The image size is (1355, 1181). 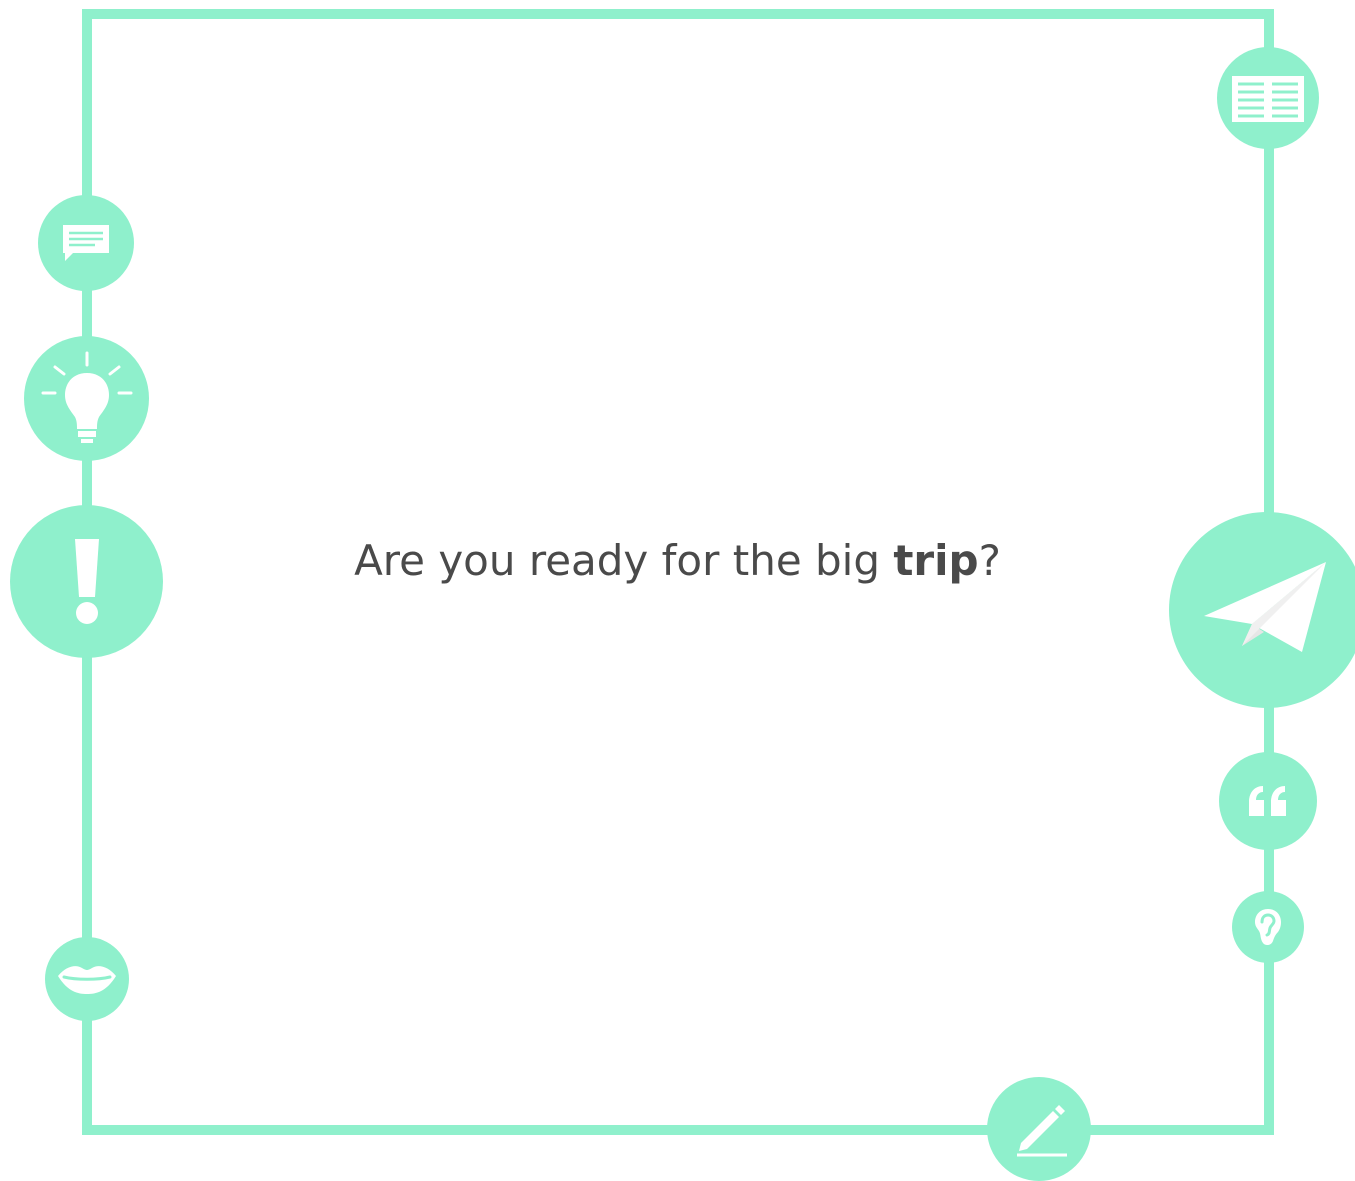 I want to click on book-icon, so click(x=1268, y=99).